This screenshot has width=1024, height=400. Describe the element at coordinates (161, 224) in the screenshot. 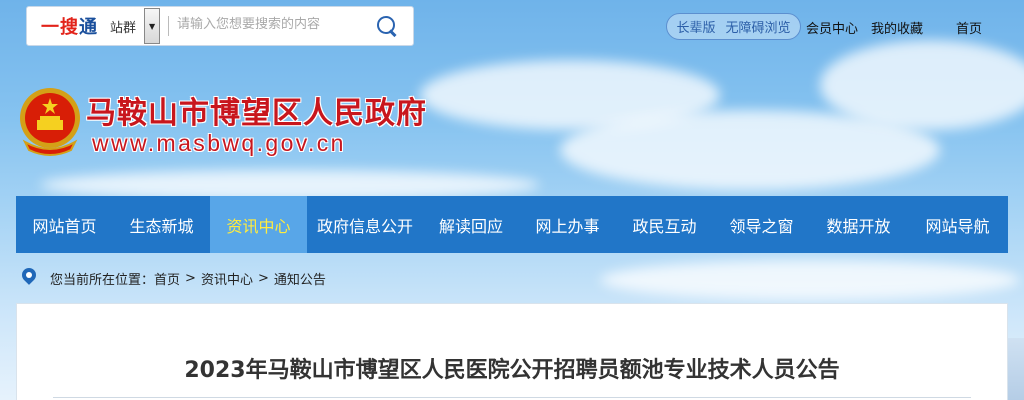

I see `nav-item-eco-city: 生态新城` at that location.